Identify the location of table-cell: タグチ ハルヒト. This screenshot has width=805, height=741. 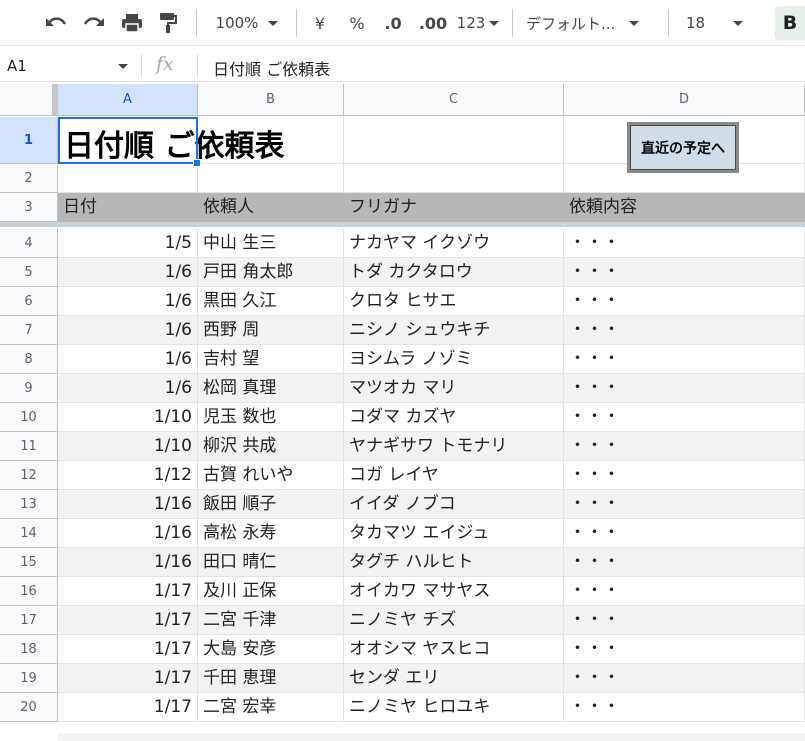
(454, 562).